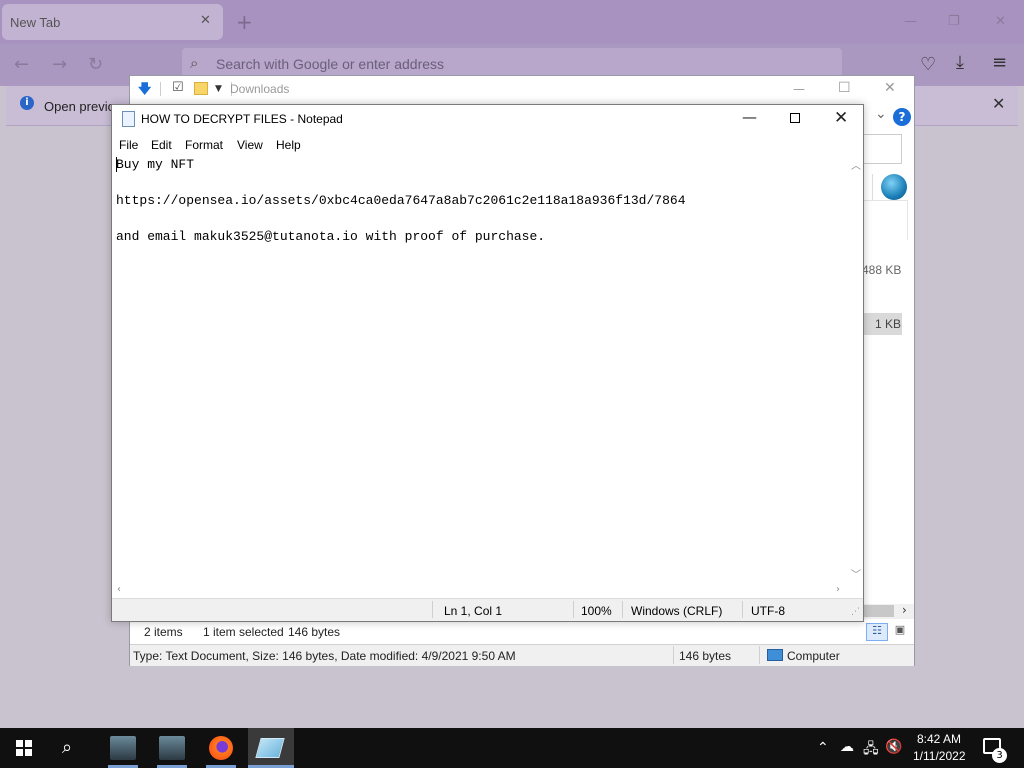 The image size is (1024, 768). I want to click on details-view-icon: ☷, so click(877, 632).